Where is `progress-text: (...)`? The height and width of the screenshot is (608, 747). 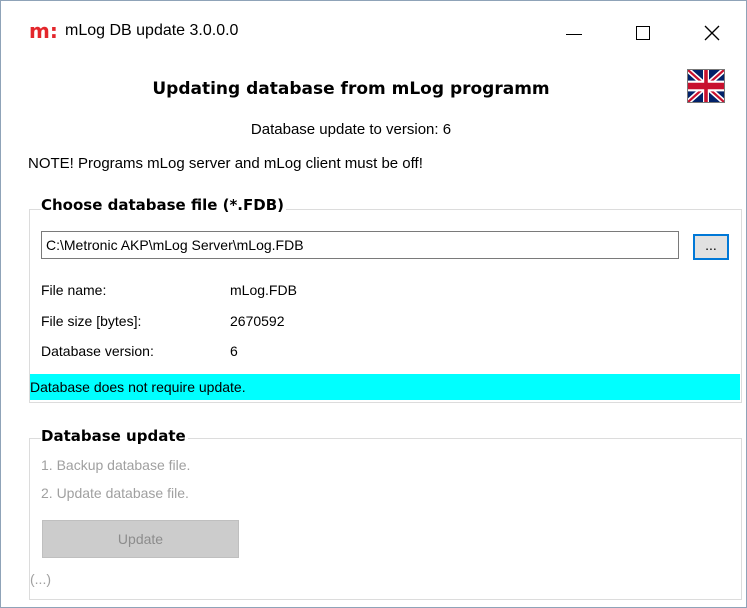 progress-text: (...) is located at coordinates (40, 579).